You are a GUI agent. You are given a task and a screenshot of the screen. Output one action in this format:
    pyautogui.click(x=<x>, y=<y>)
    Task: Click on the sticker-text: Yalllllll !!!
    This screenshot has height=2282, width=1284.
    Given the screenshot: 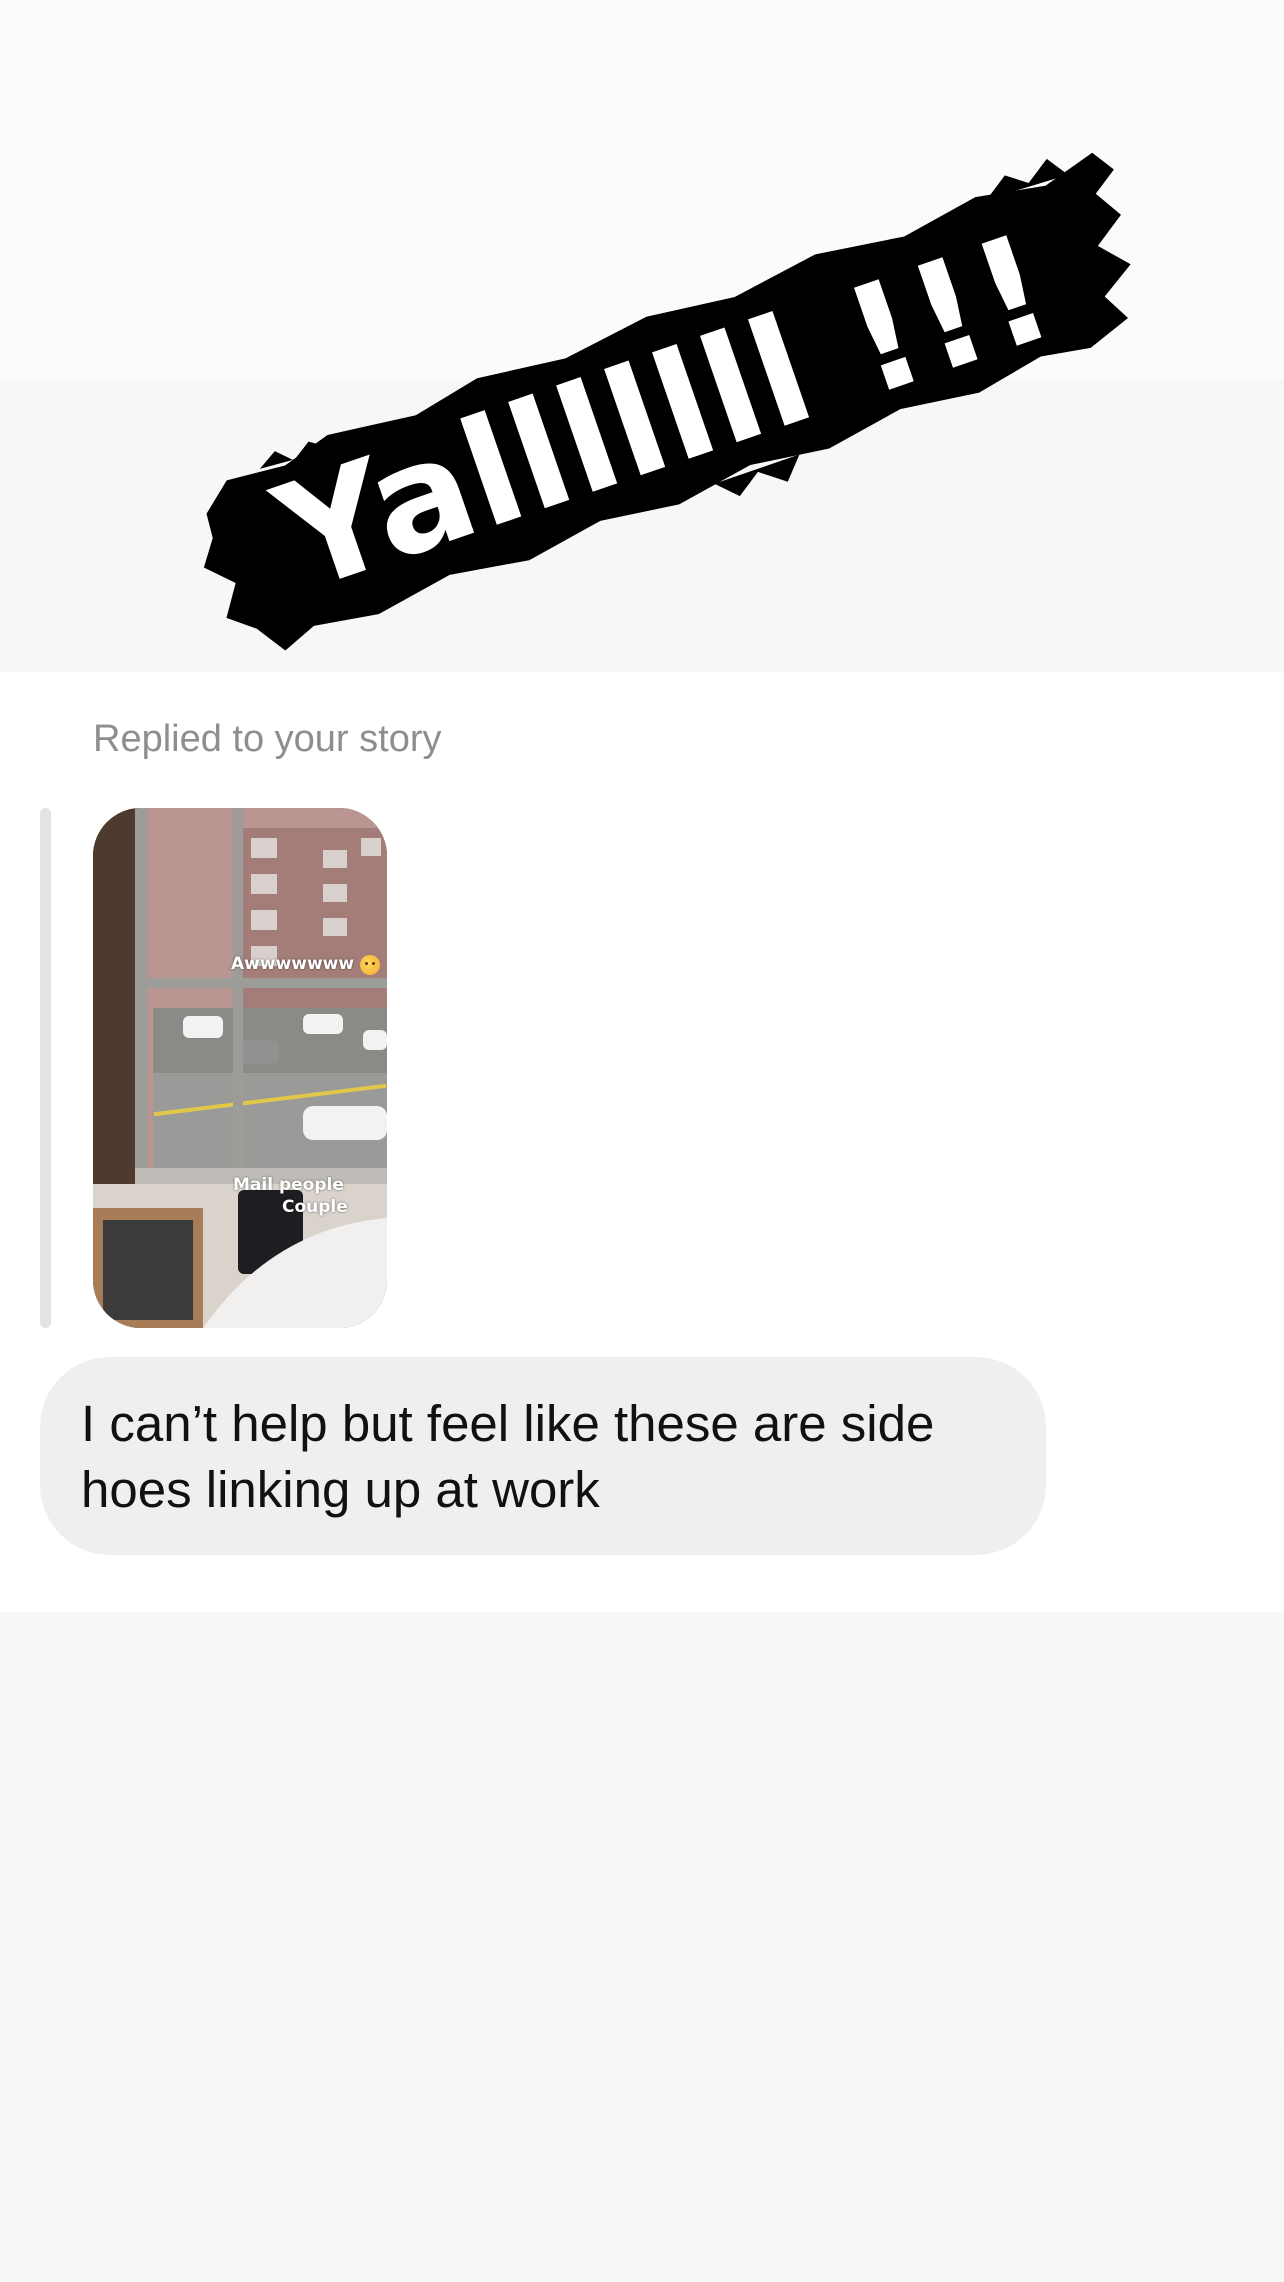 What is the action you would take?
    pyautogui.click(x=664, y=413)
    